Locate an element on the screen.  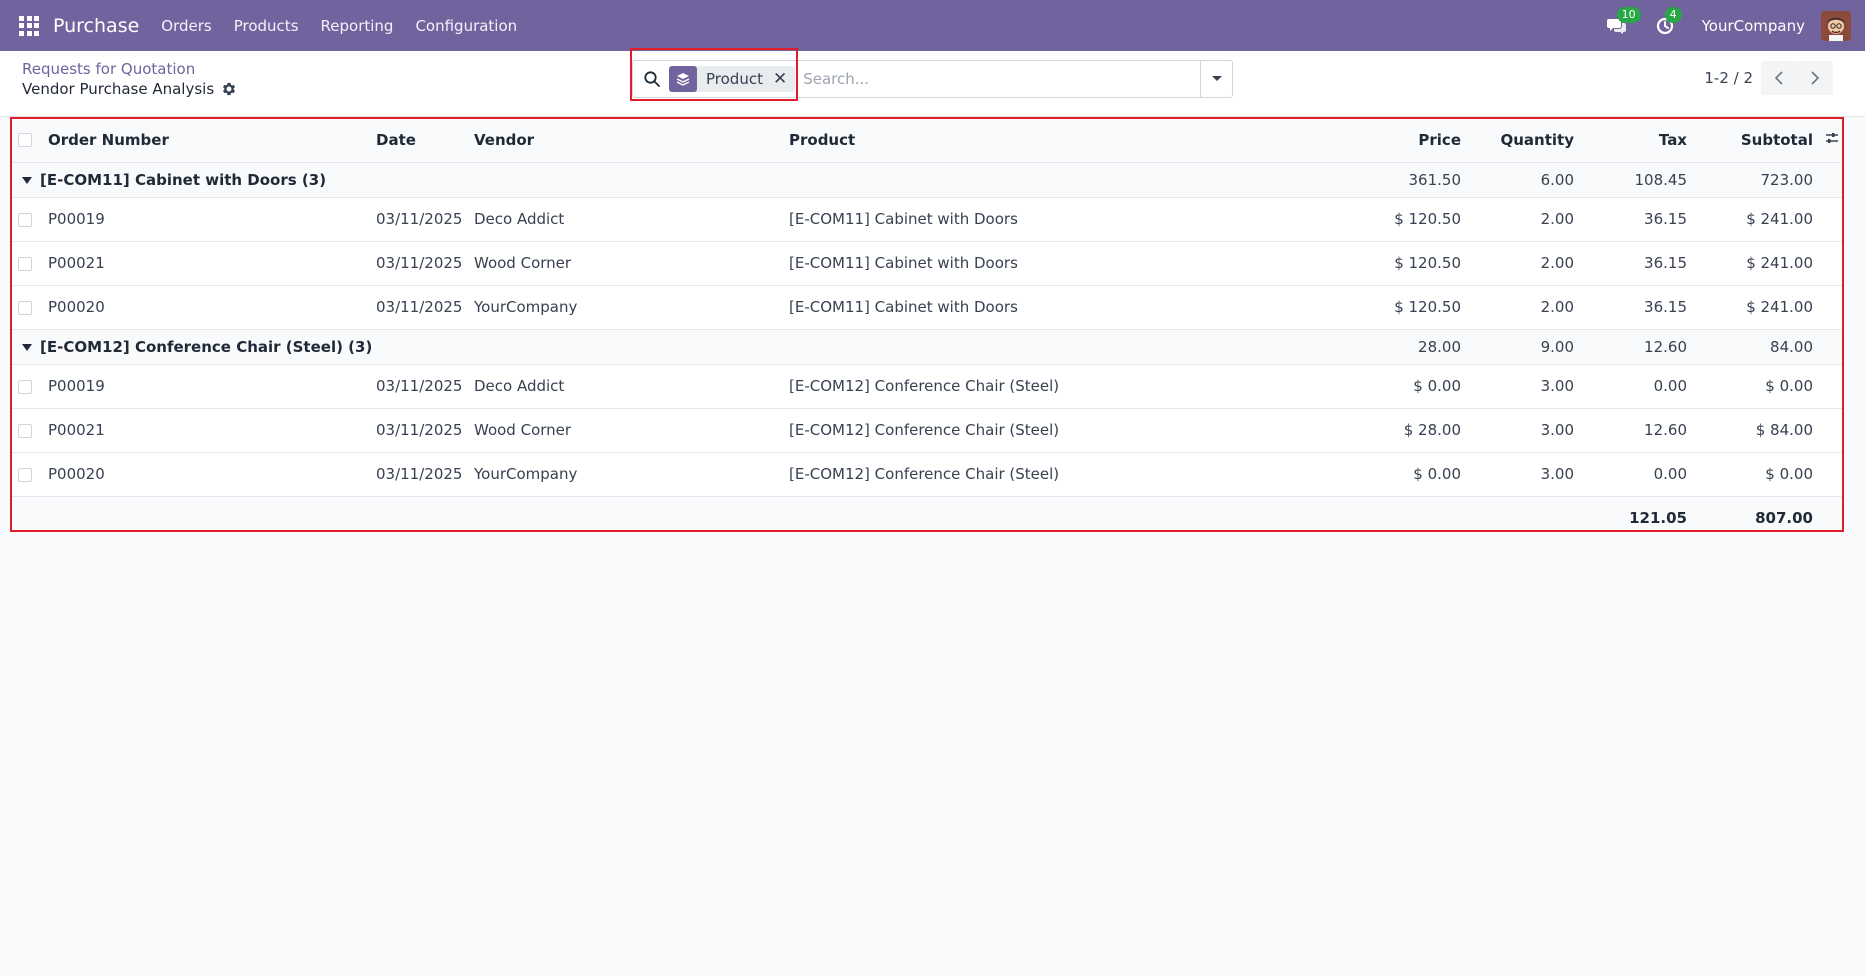
group-price: 361.50 is located at coordinates (1416, 180).